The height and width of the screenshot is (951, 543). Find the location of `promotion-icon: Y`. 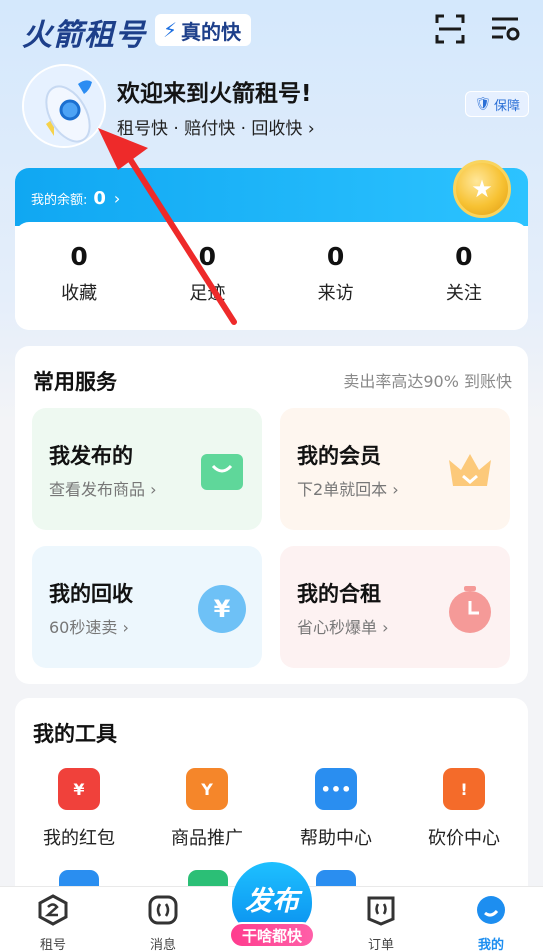

promotion-icon: Y is located at coordinates (207, 789).